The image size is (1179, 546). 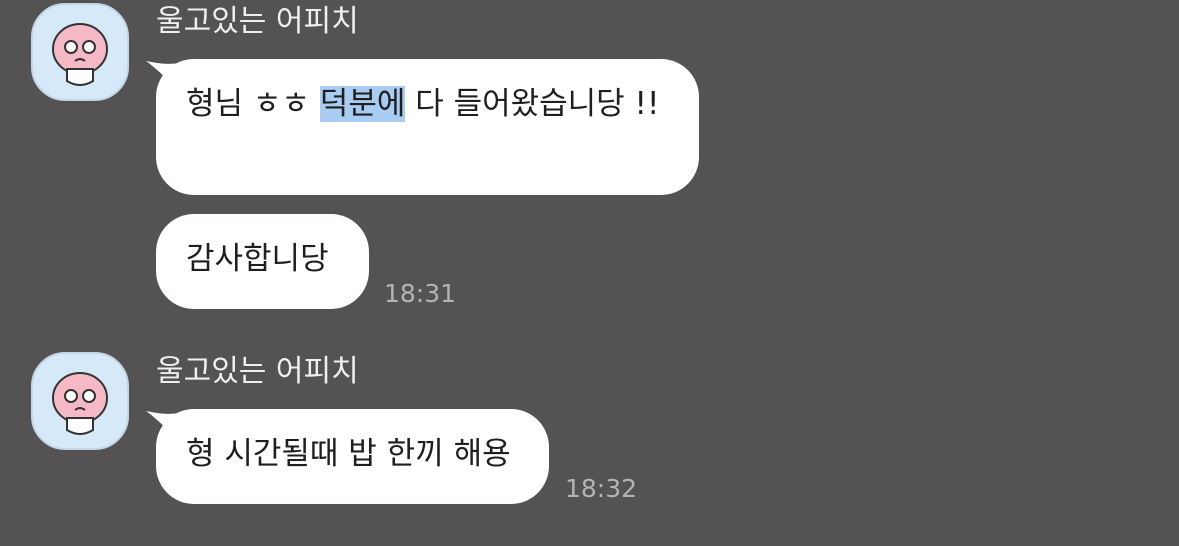 What do you see at coordinates (601, 488) in the screenshot?
I see `message-time: 18:32` at bounding box center [601, 488].